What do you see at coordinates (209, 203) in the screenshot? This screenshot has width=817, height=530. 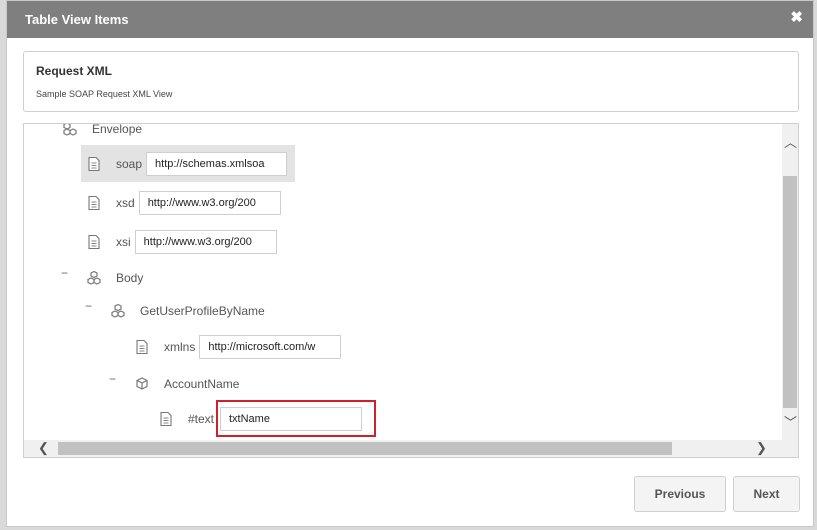 I see `xsd-value-input` at bounding box center [209, 203].